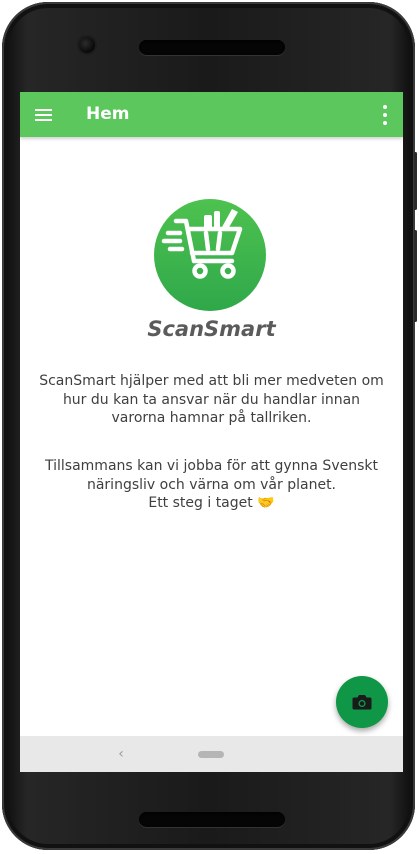 The image size is (419, 854). Describe the element at coordinates (44, 115) in the screenshot. I see `hamburger-menu-icon` at that location.